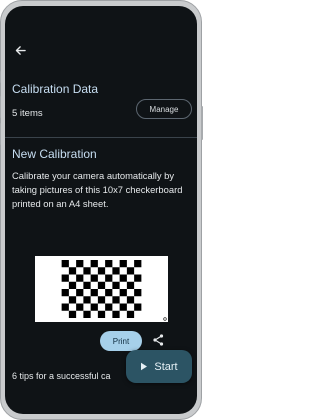  I want to click on section-divider, so click(101, 137).